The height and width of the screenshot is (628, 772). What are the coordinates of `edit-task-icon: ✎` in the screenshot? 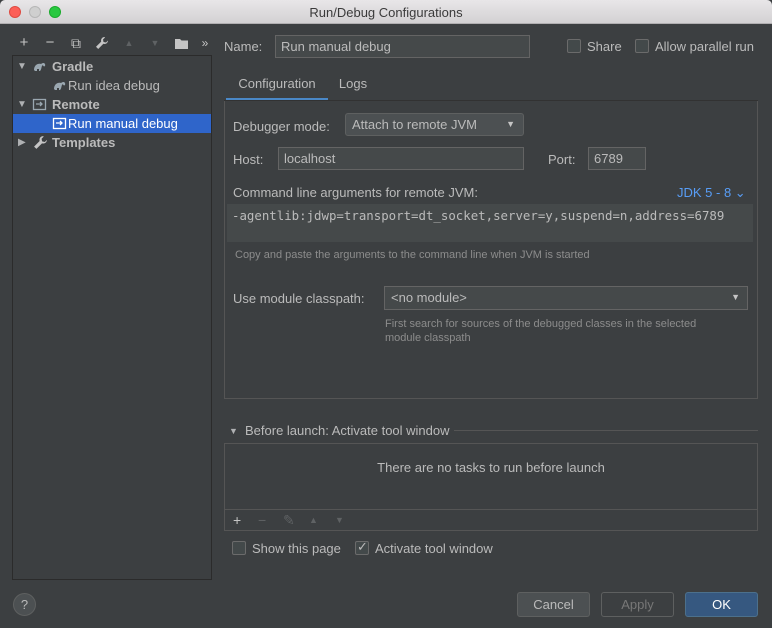 It's located at (289, 520).